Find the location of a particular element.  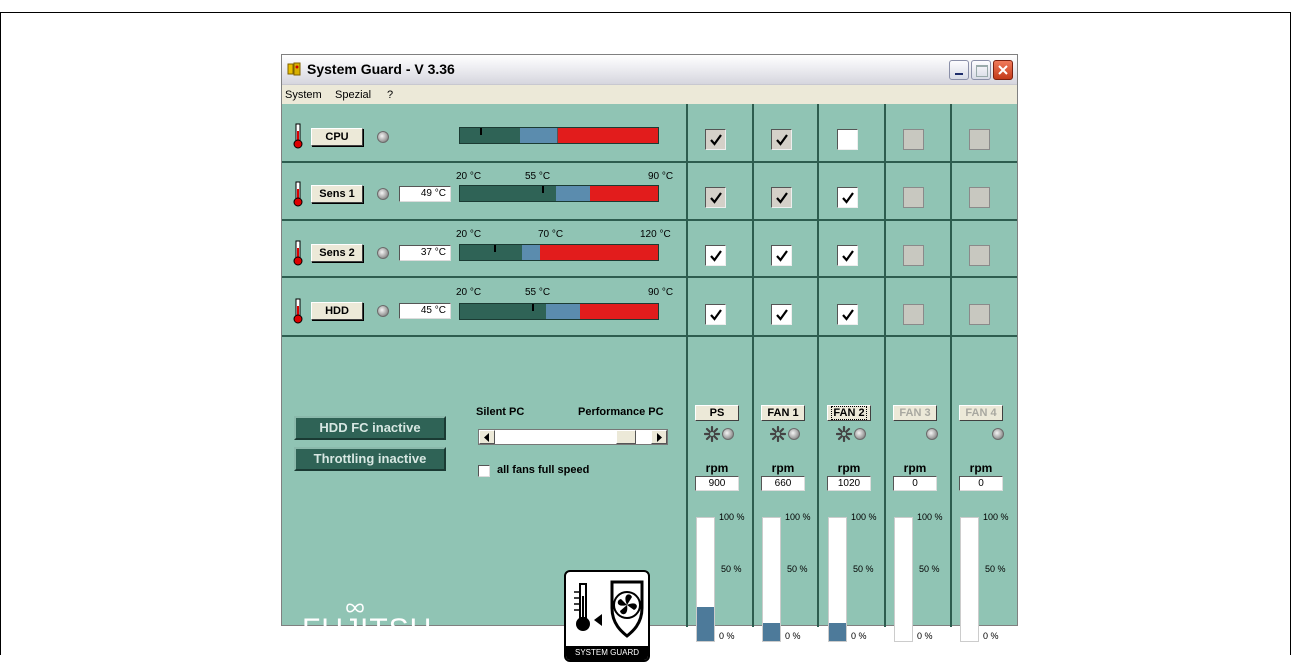

close-icon is located at coordinates (1003, 70).